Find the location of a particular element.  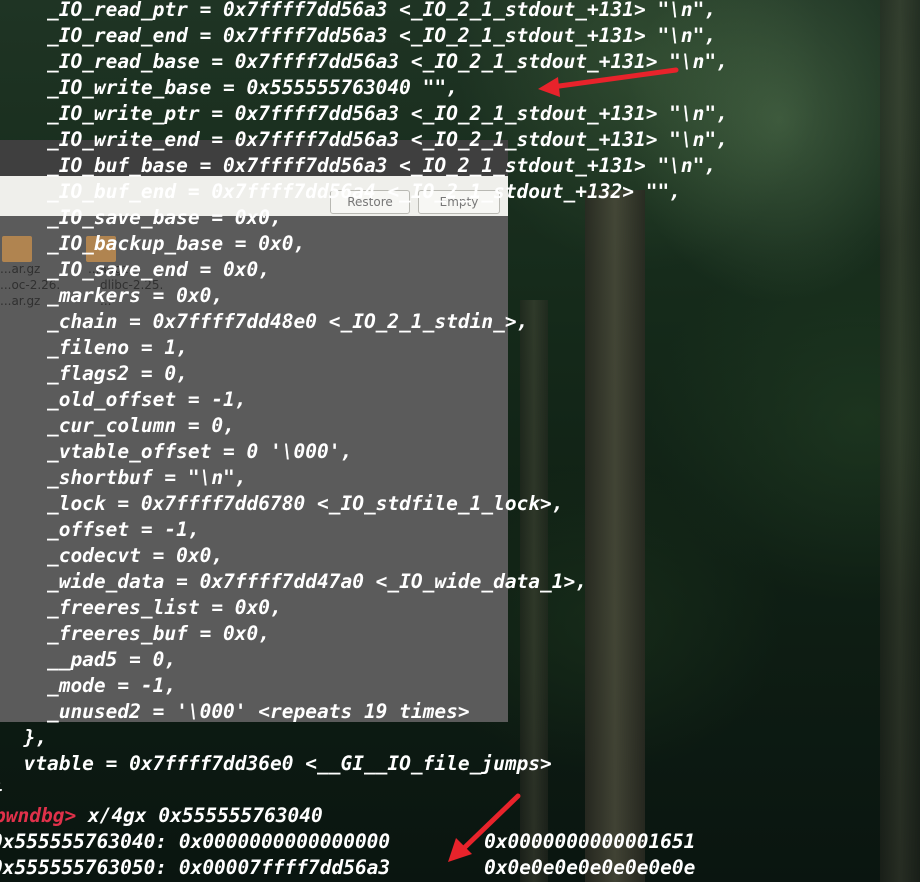

gdb-output-line: _cur_column = 0, is located at coordinates (117, 425).